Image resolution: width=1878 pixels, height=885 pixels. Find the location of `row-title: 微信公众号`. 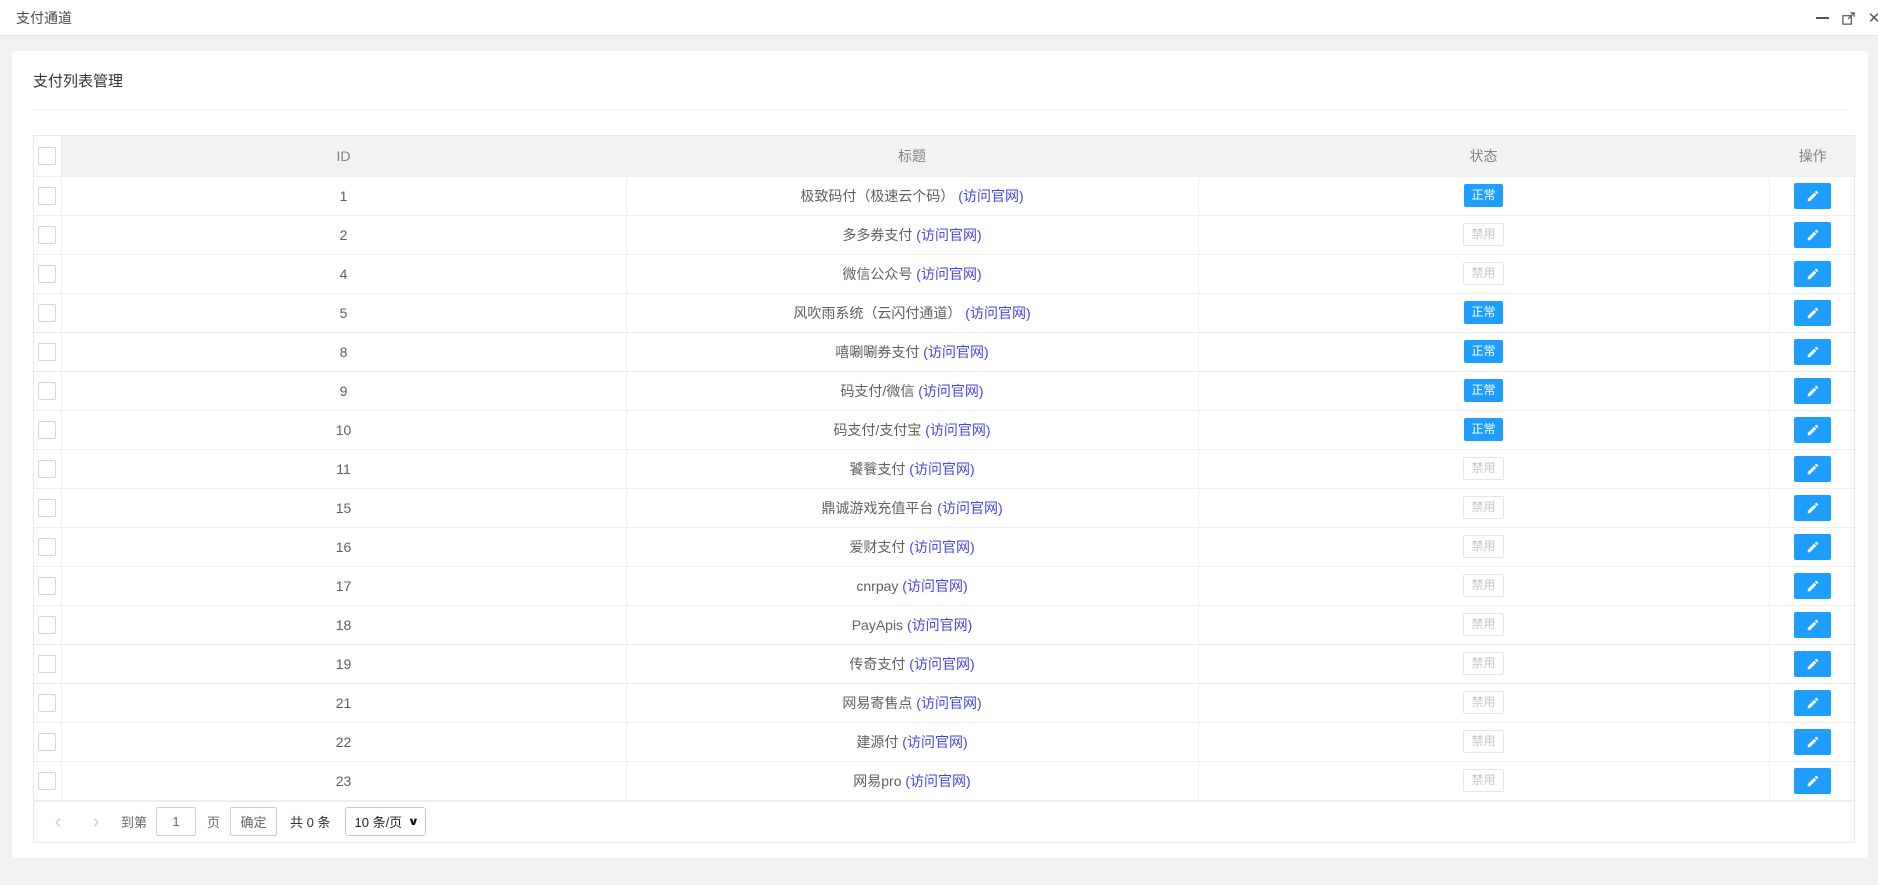

row-title: 微信公众号 is located at coordinates (879, 273).